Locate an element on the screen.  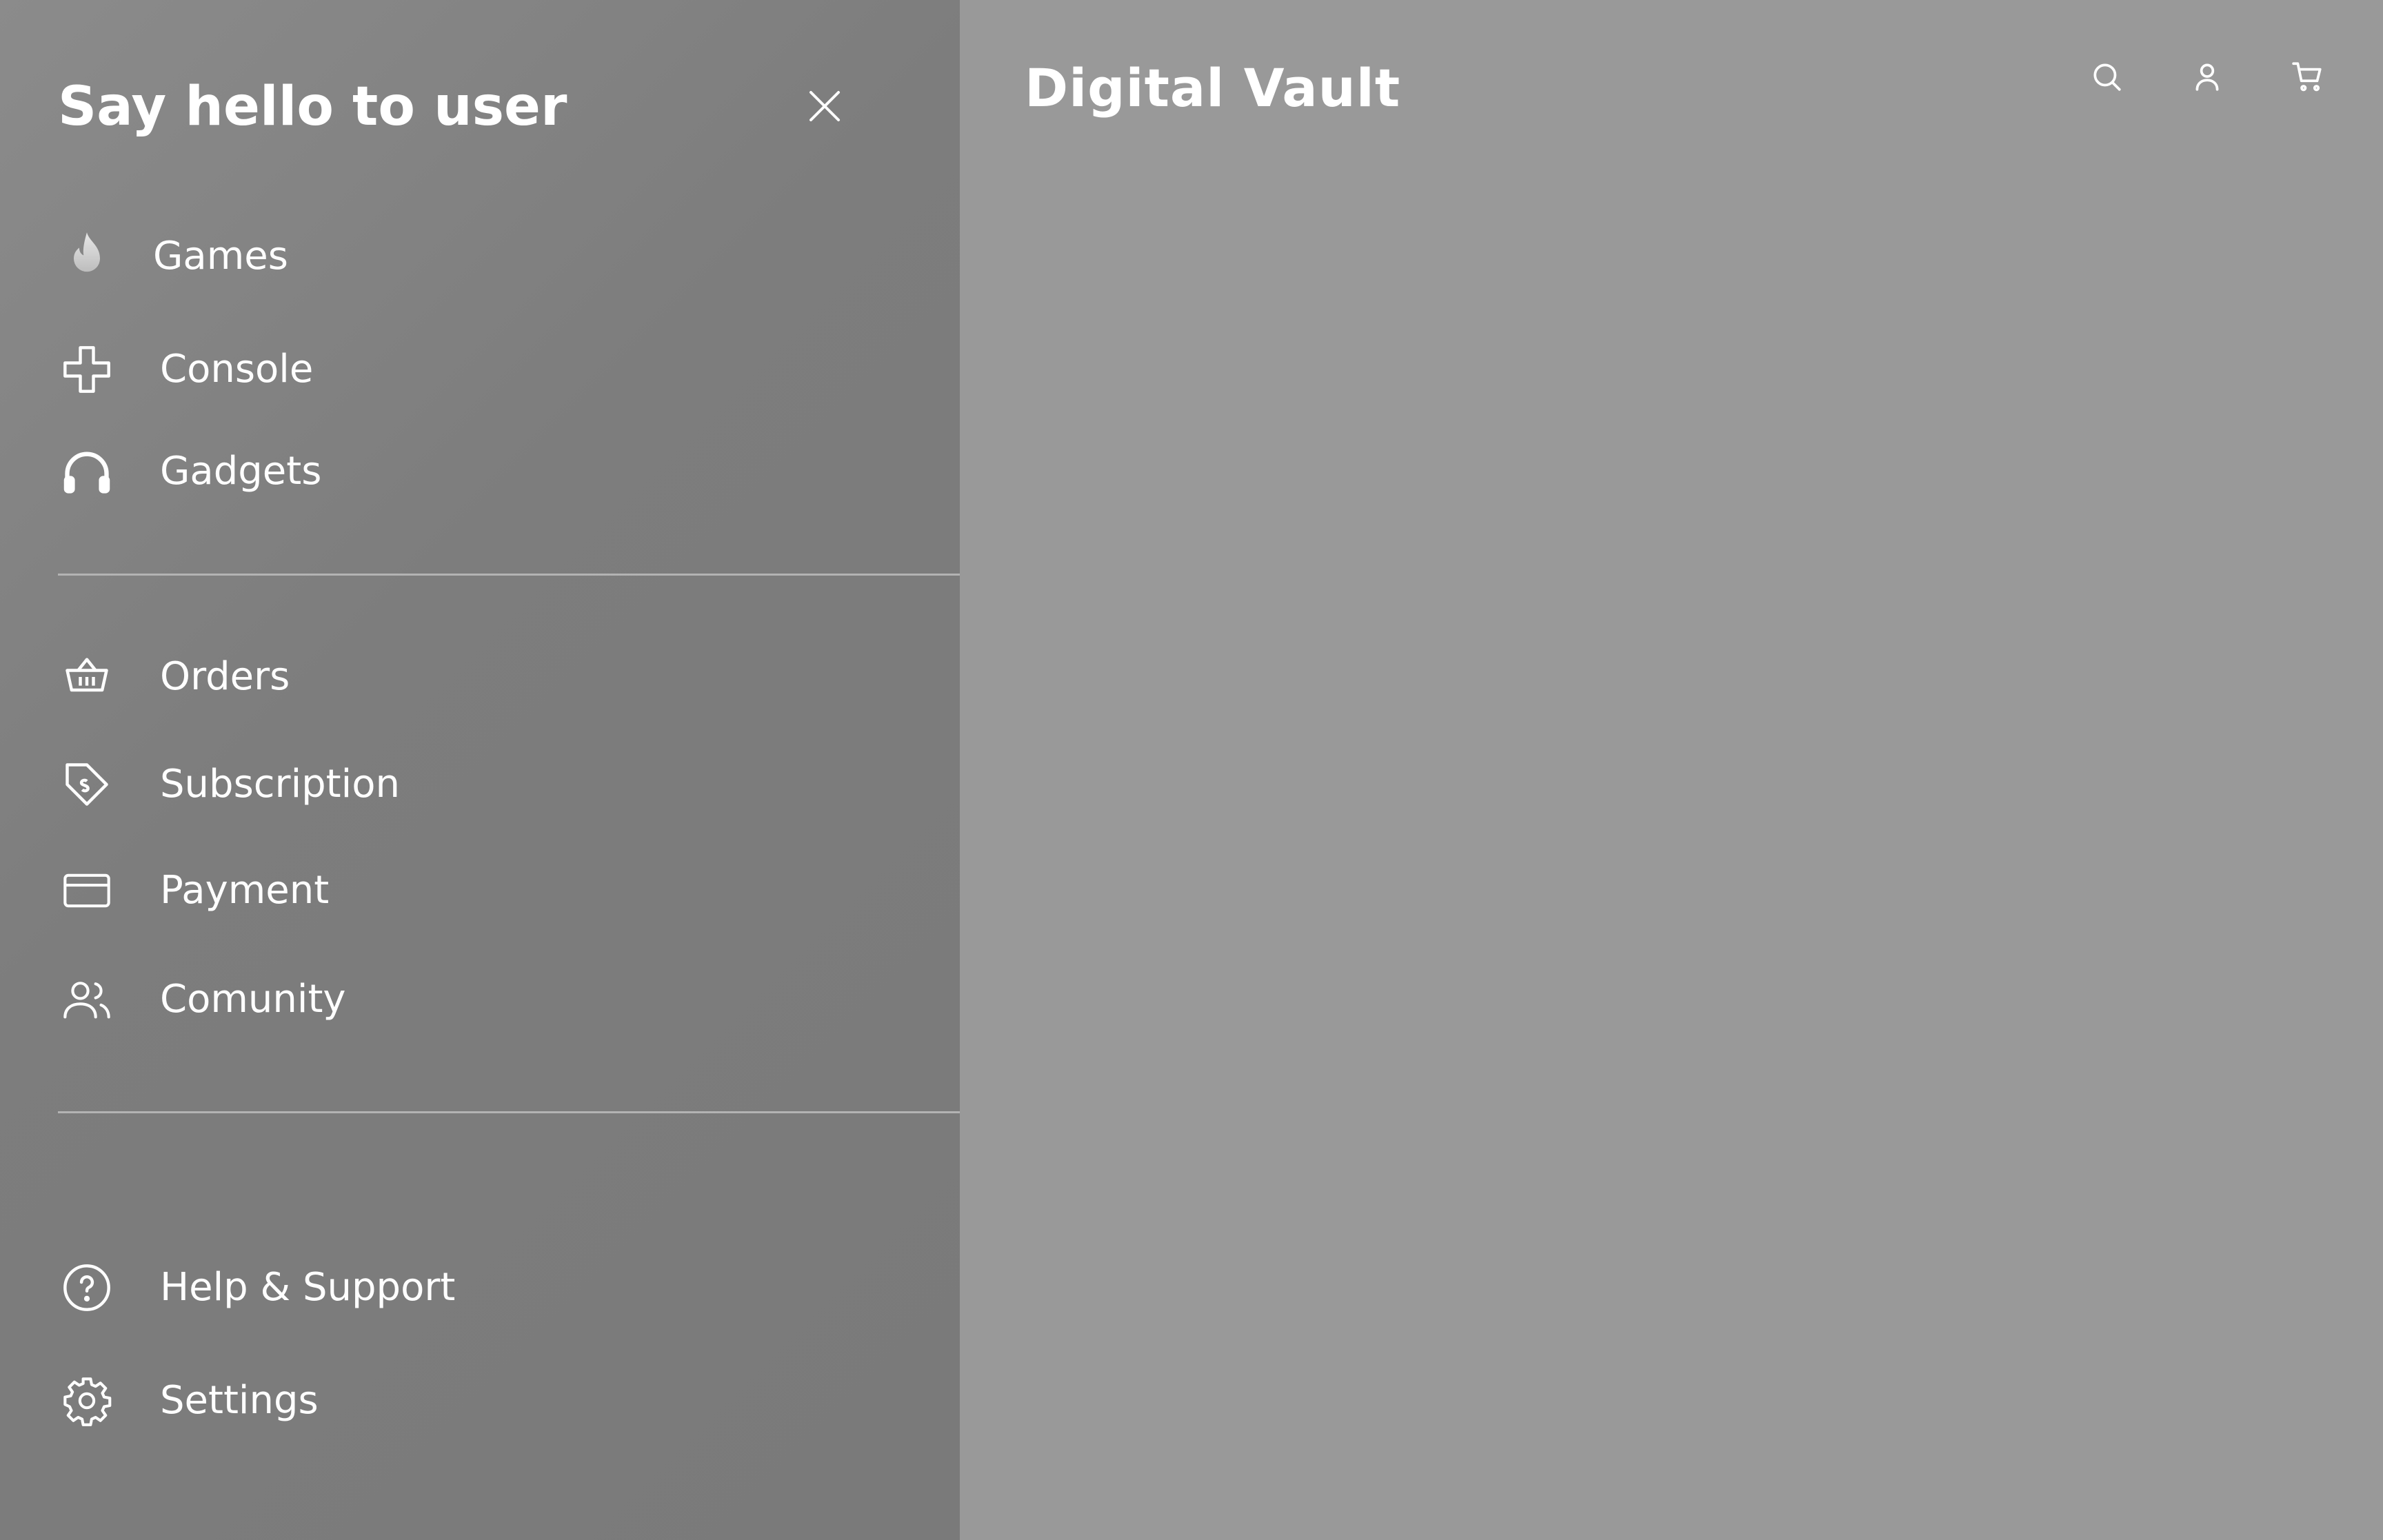
menu-item-label: Help & Support is located at coordinates (308, 1288).